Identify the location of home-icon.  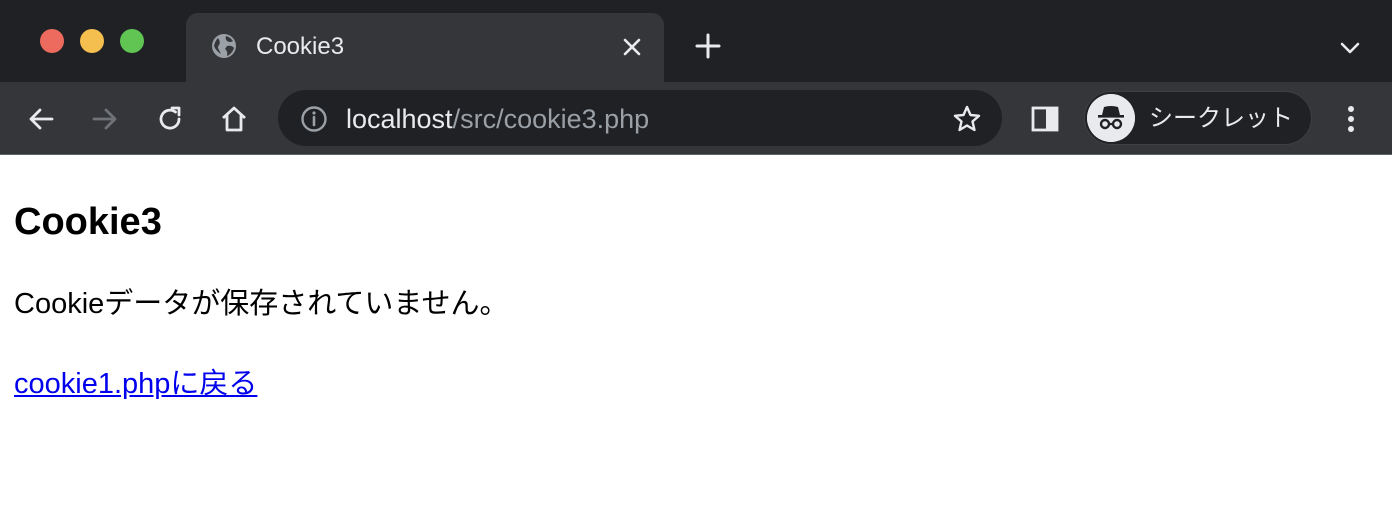
(234, 119).